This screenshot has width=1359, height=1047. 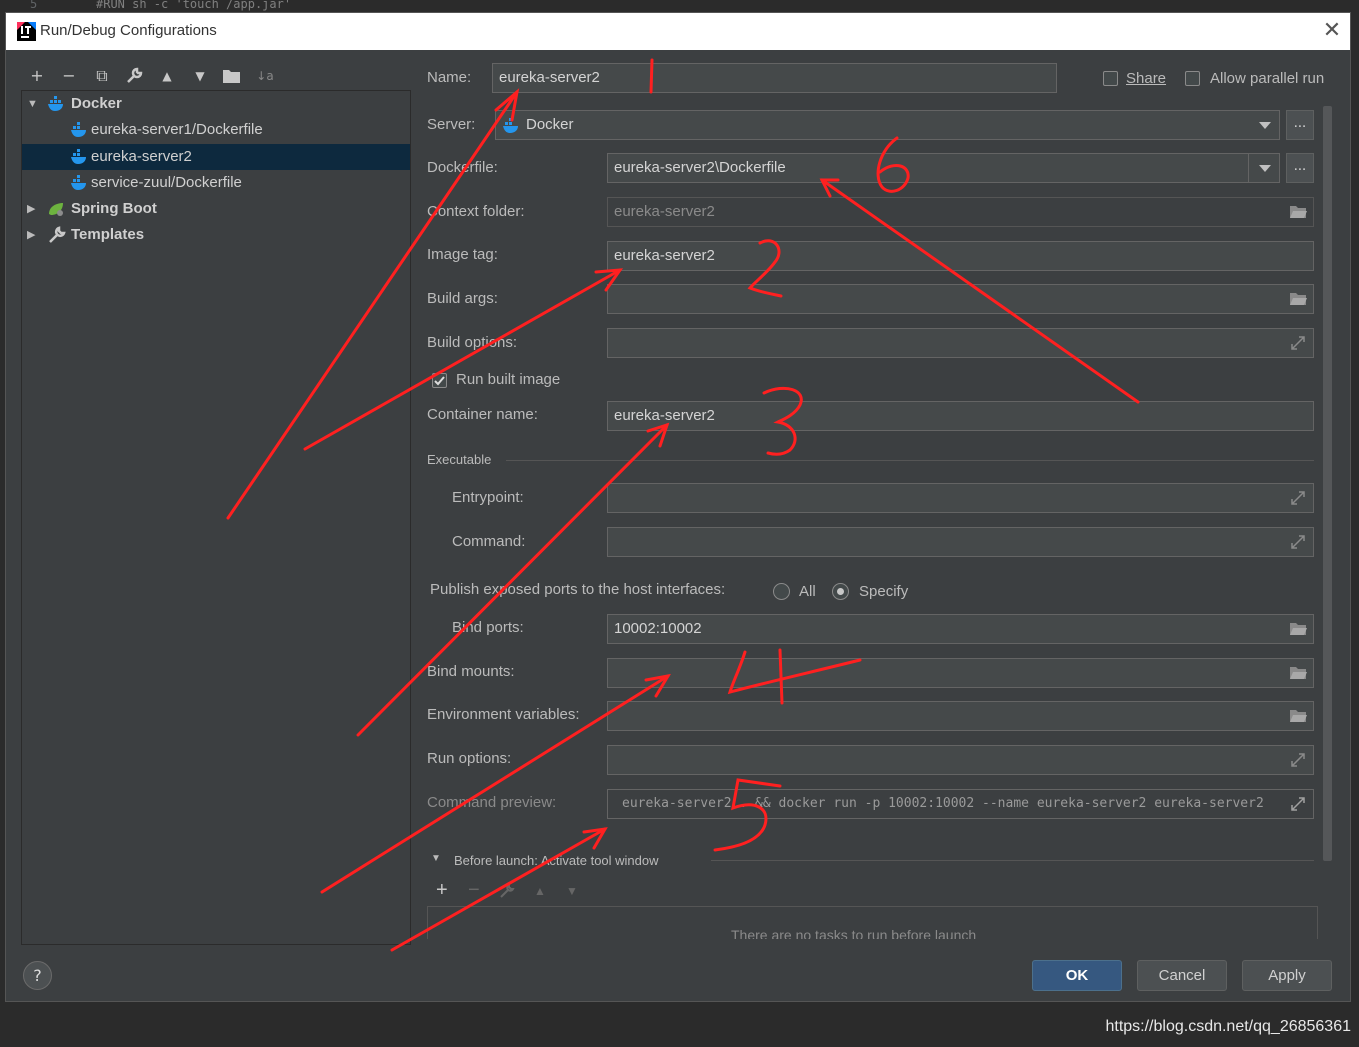 I want to click on tree-item-service-zuul: service-zuul/Dockerfile, so click(x=216, y=183).